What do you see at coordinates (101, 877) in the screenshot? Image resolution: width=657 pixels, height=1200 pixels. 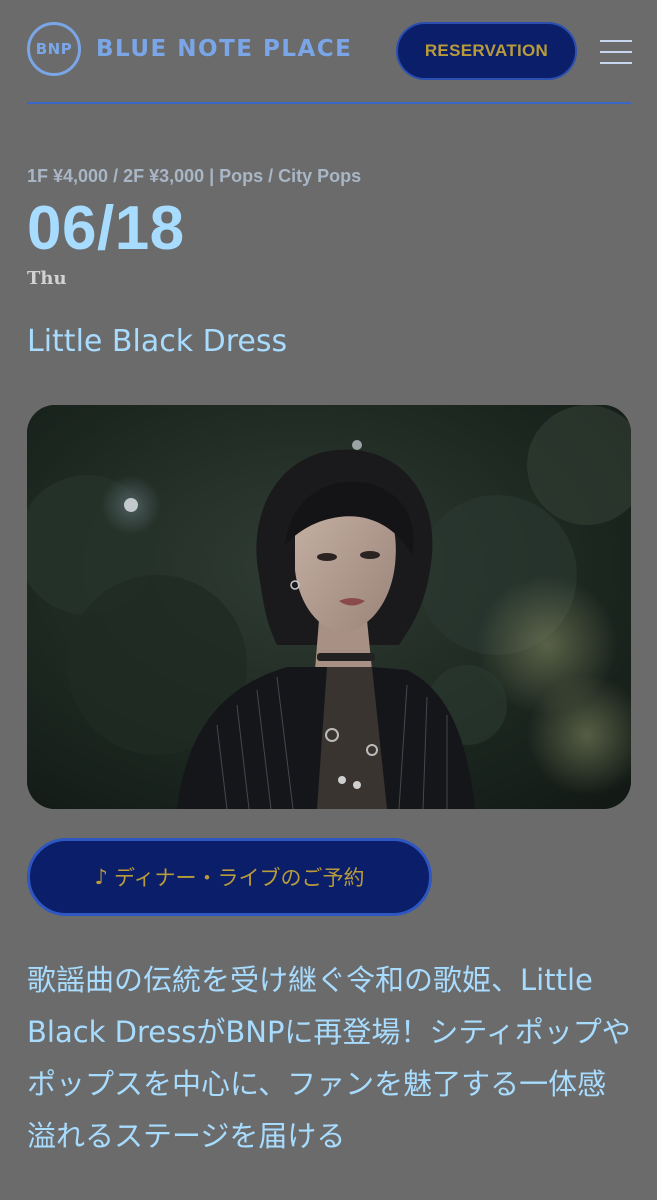 I see `music-note-icon: ♪` at bounding box center [101, 877].